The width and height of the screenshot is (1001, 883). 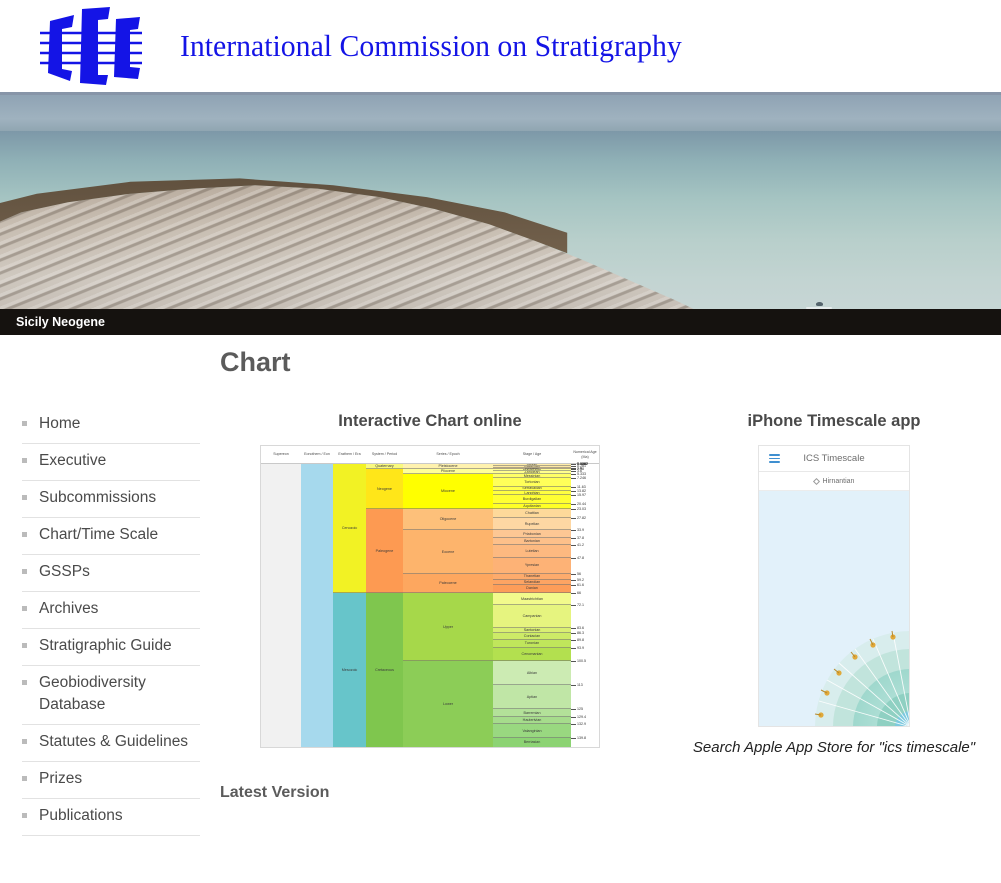 I want to click on chart-cell: Chattian, so click(x=532, y=514).